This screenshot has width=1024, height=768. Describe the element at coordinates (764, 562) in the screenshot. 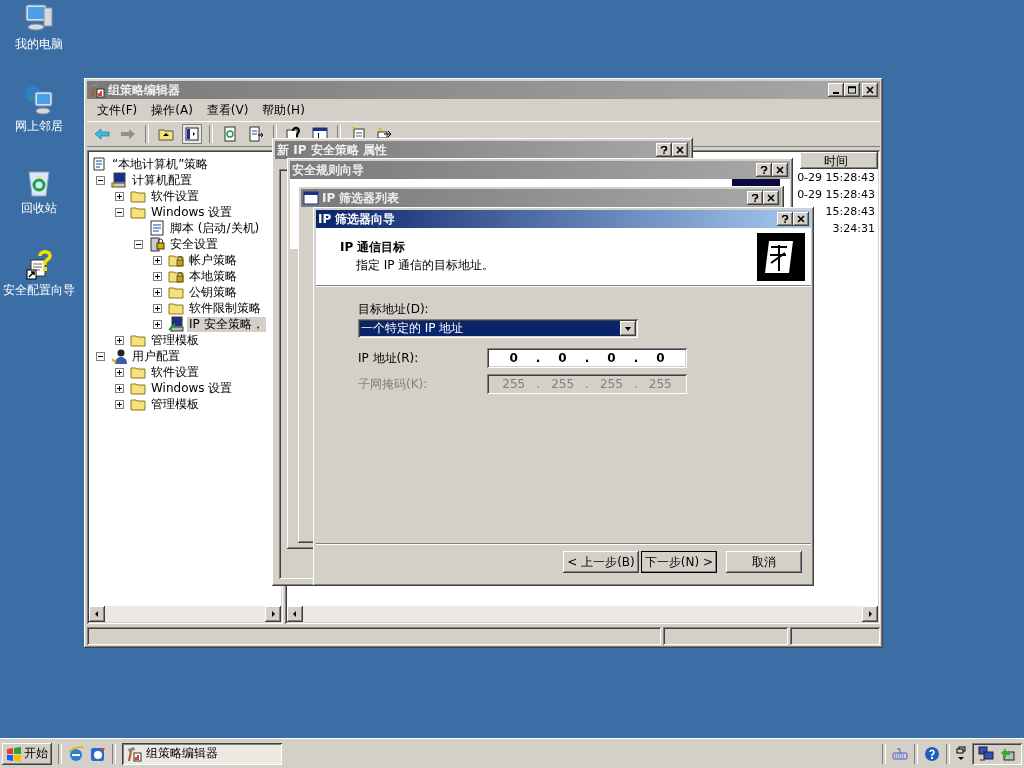

I see `wizard-button: 取消` at that location.